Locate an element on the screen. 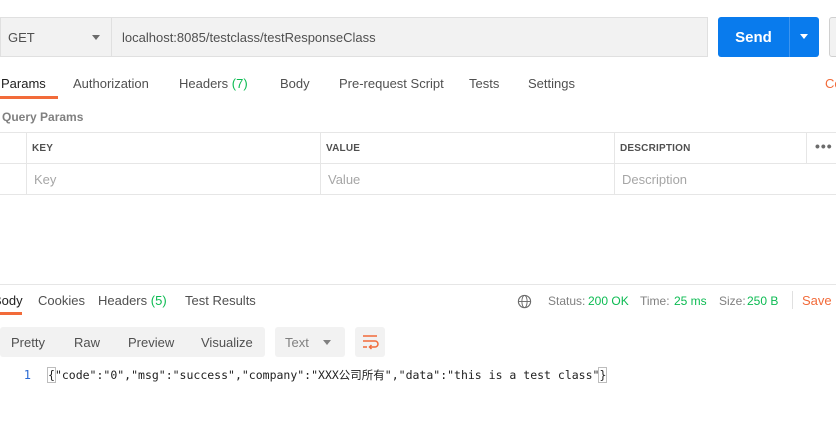 This screenshot has height=437, width=836. tab-headers: Headers (7) is located at coordinates (213, 88).